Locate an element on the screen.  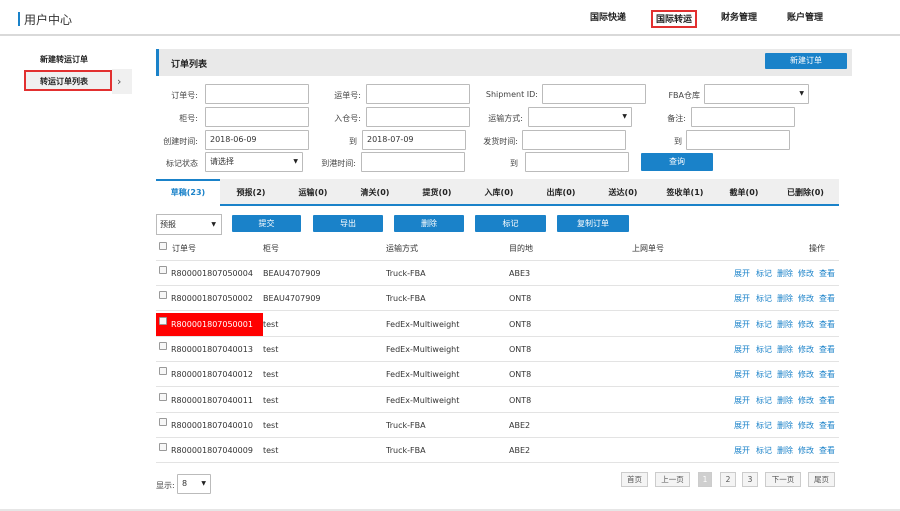
order-no-input is located at coordinates (257, 94).